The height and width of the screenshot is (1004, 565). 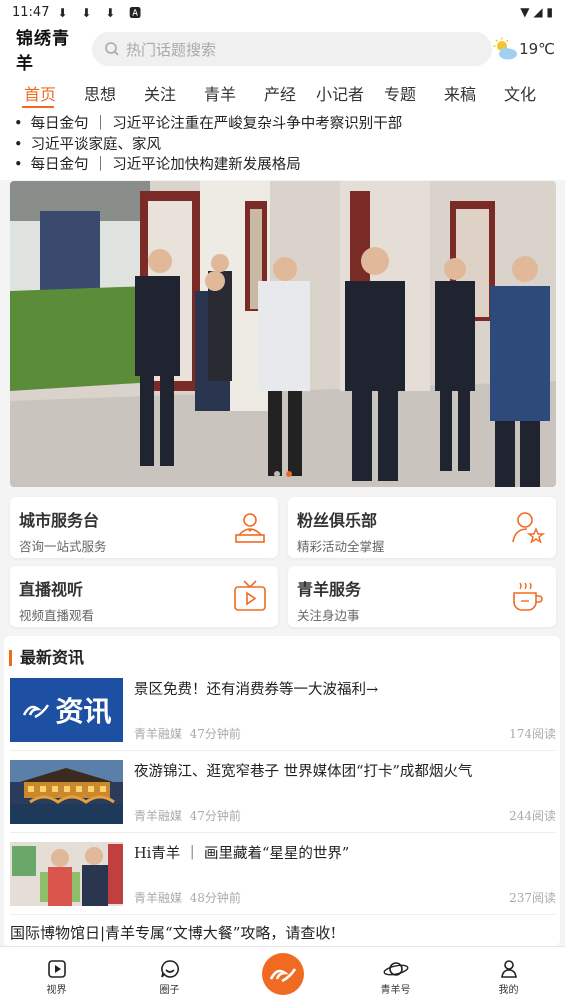 What do you see at coordinates (505, 48) in the screenshot?
I see `sun-cloud-icon` at bounding box center [505, 48].